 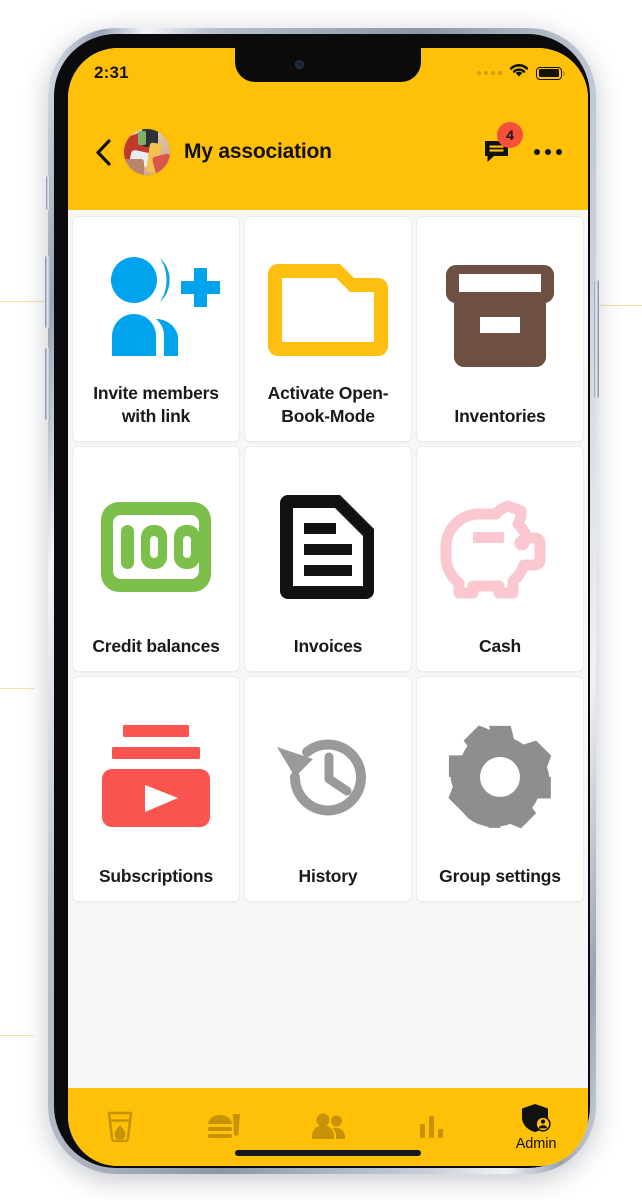 I want to click on volume-down-button, so click(x=47, y=384).